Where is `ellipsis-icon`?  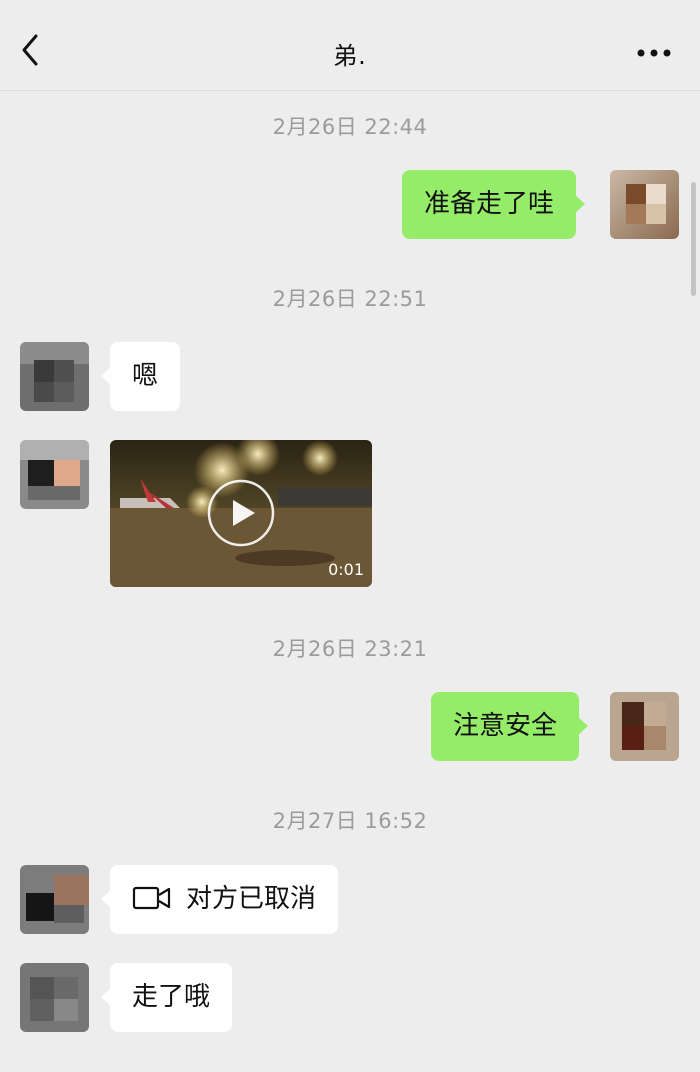
ellipsis-icon is located at coordinates (654, 53).